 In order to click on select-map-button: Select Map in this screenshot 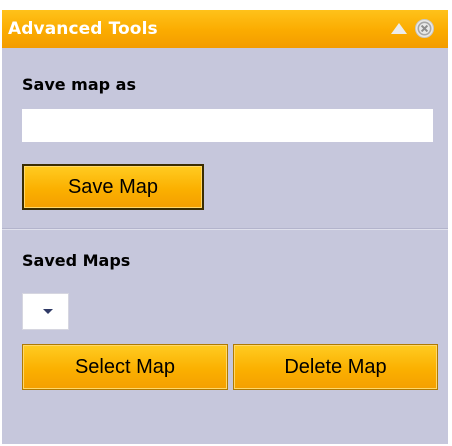, I will do `click(125, 367)`.